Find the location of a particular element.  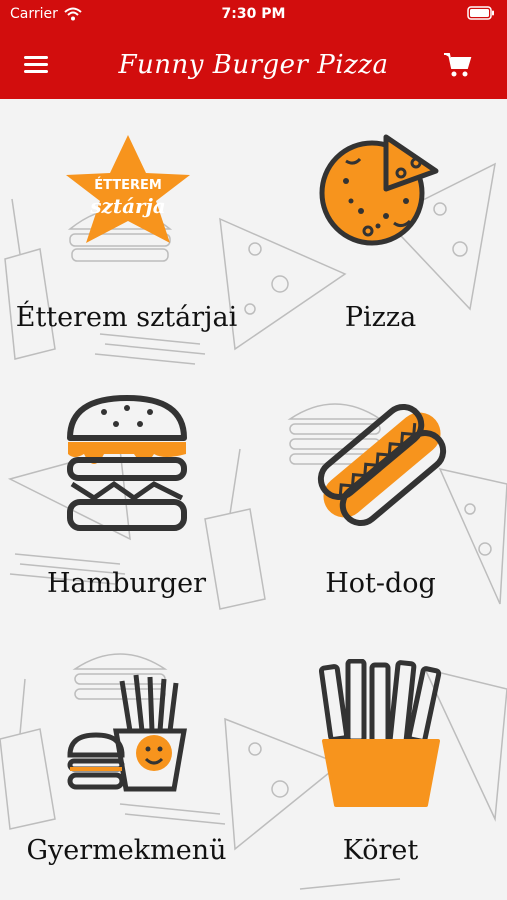

status-bar: Carrier 7:30 PM is located at coordinates (253, 15).